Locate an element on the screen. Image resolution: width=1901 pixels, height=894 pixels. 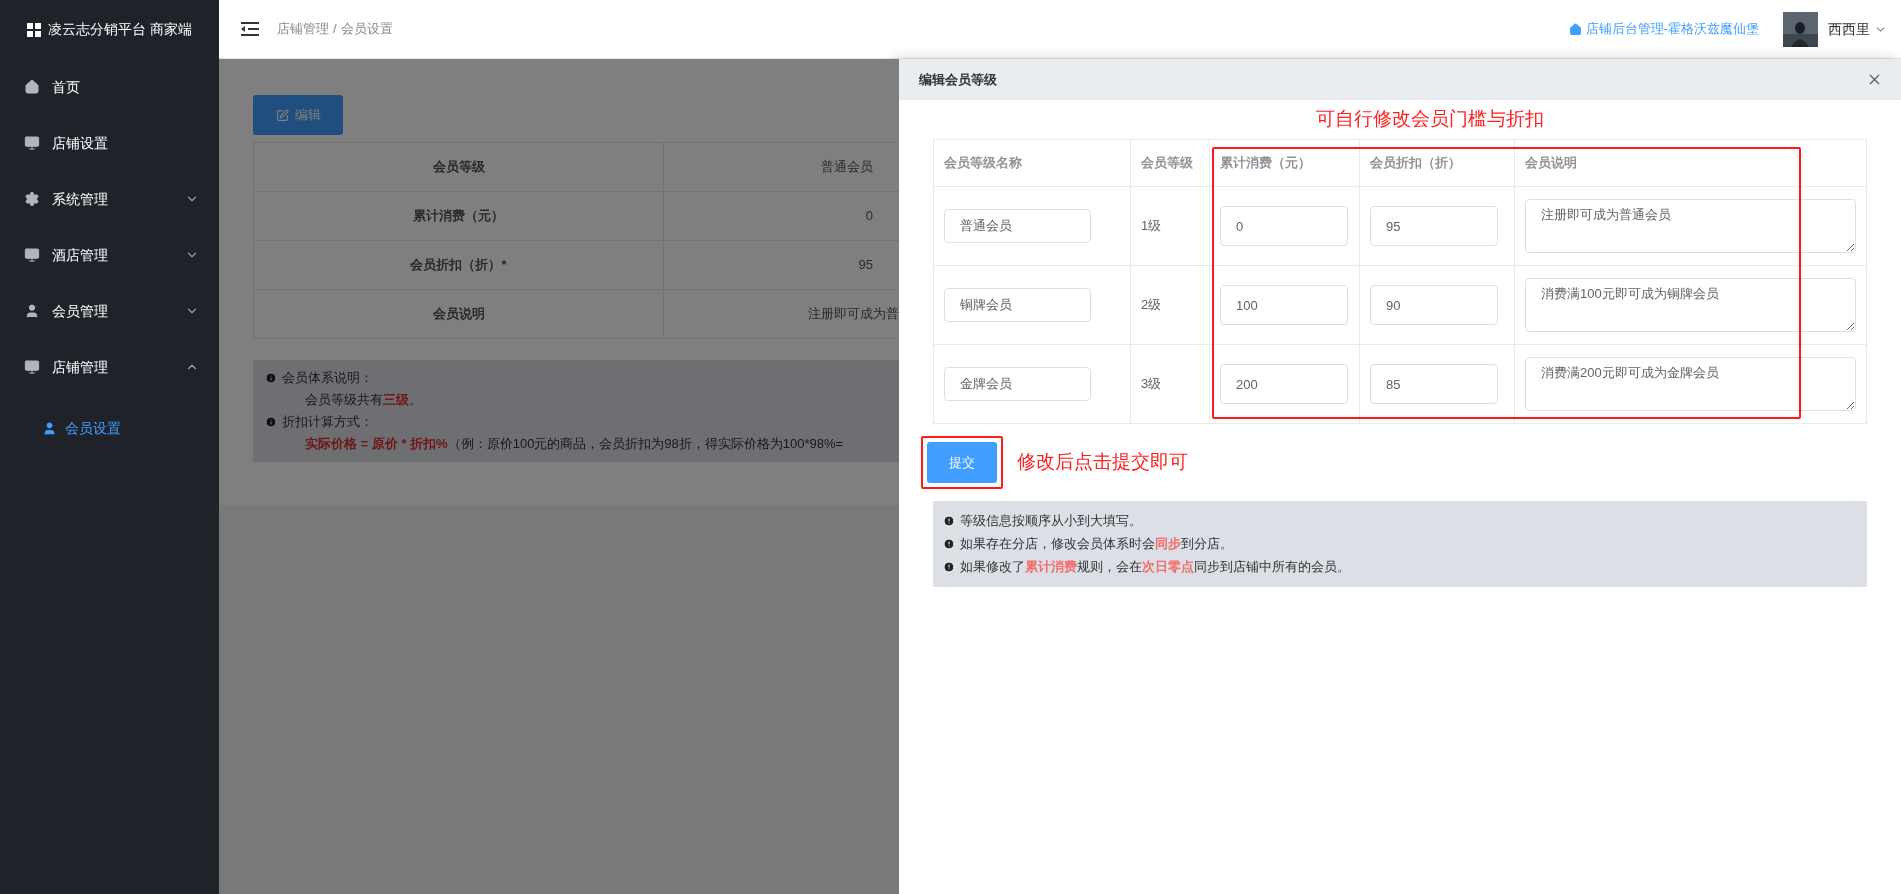
name-field: 铜牌会员 is located at coordinates (1017, 305).